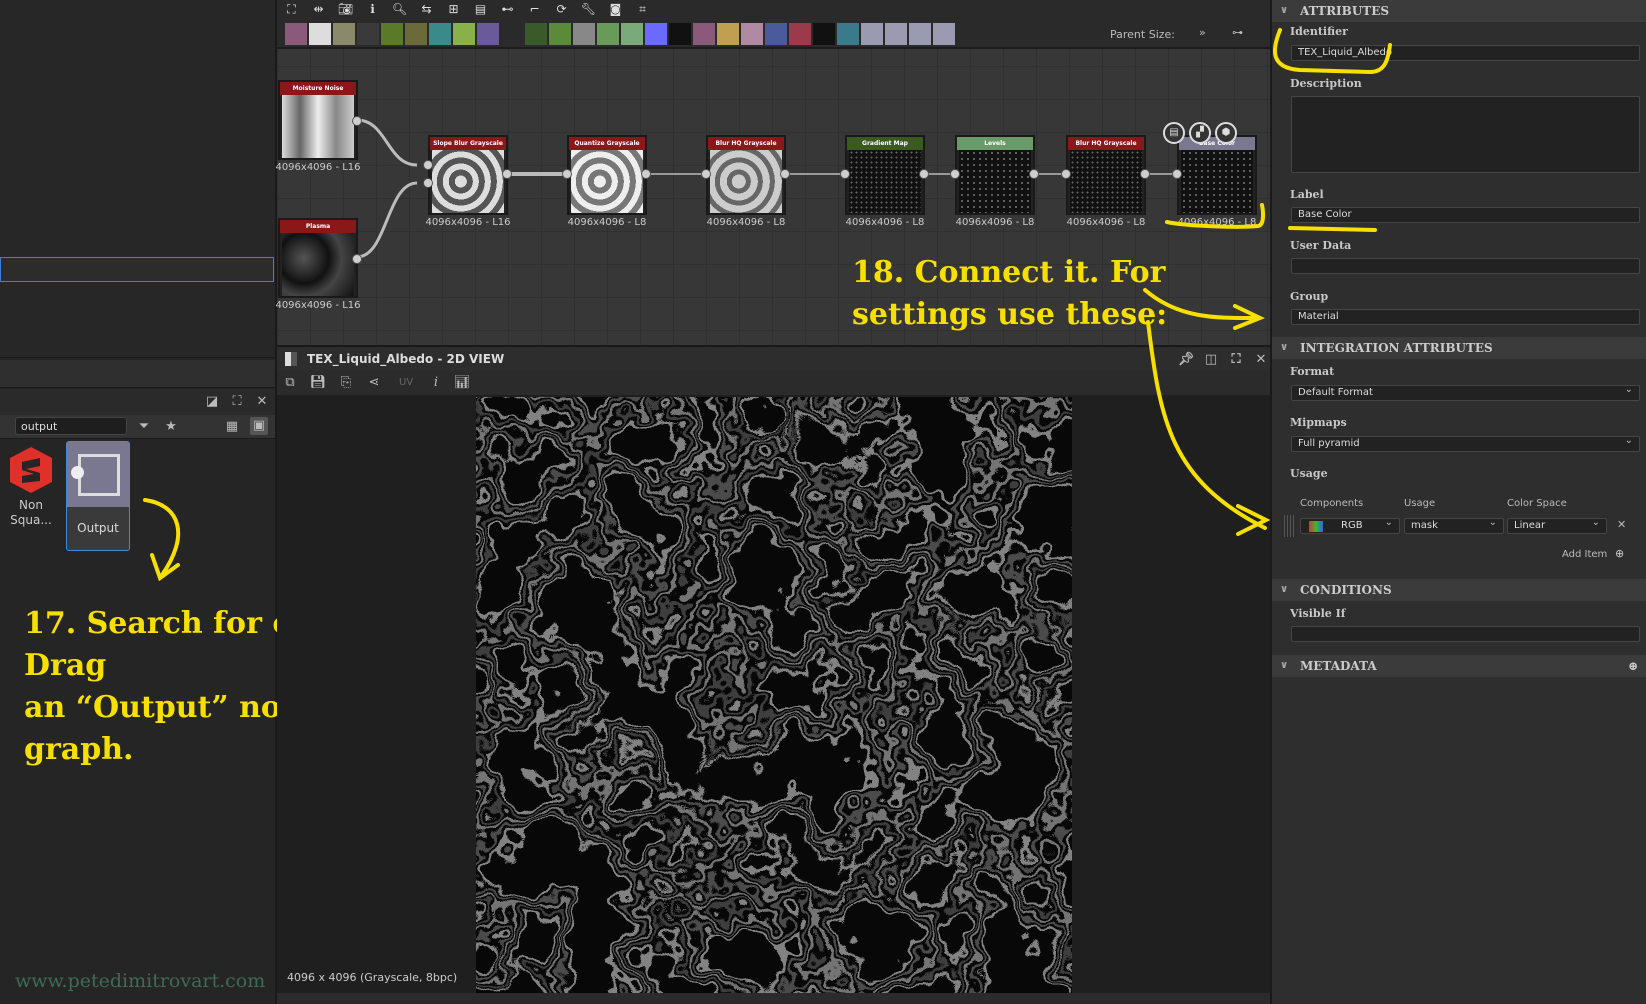 The width and height of the screenshot is (1646, 1004). I want to click on graph-node: Quantize Grayscale, so click(607, 175).